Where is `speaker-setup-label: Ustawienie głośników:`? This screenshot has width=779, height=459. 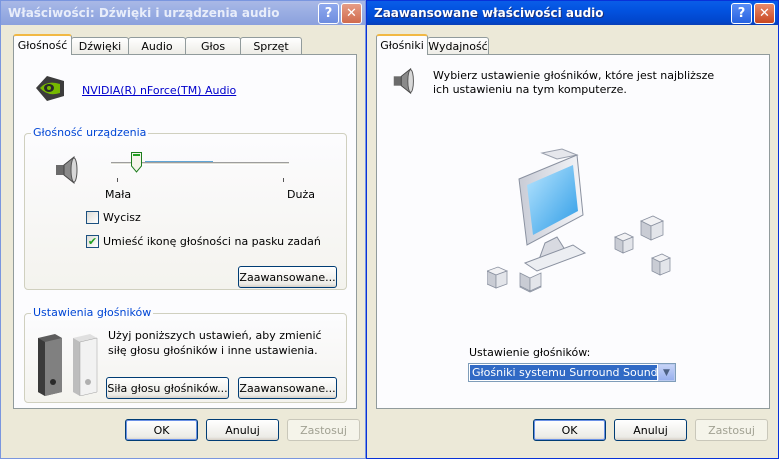 speaker-setup-label: Ustawienie głośników: is located at coordinates (530, 352).